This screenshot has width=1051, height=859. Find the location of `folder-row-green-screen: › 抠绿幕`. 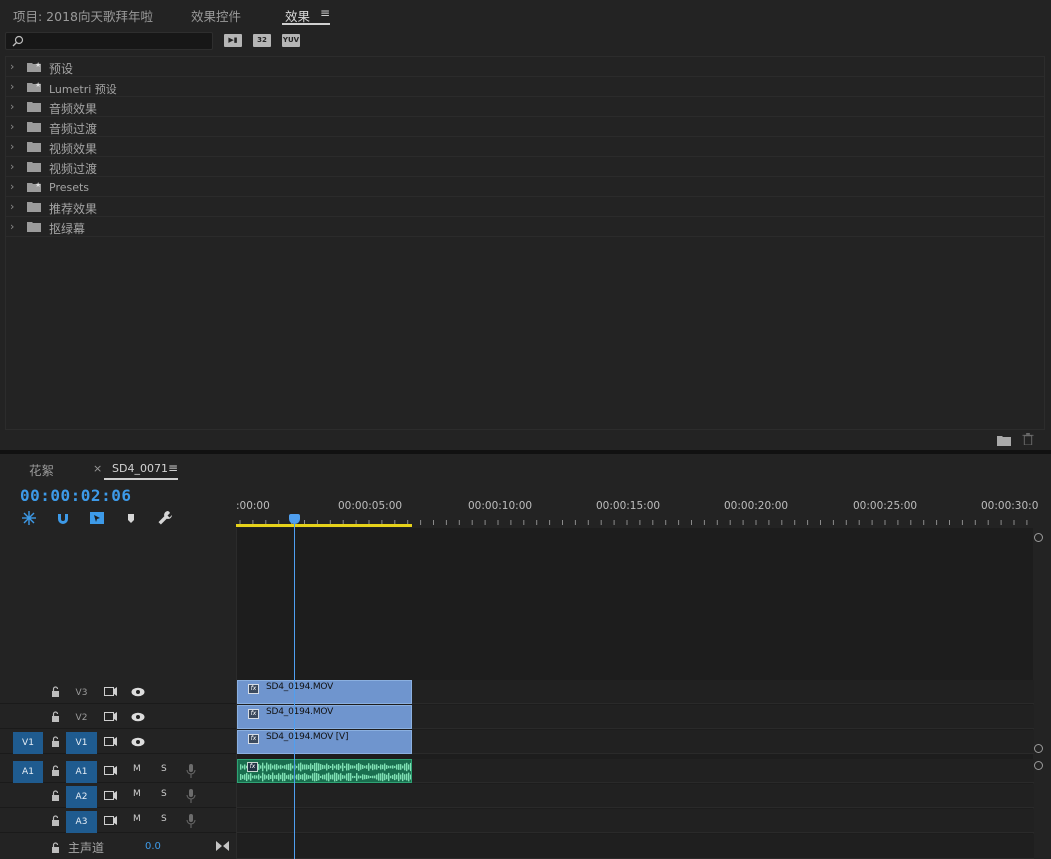

folder-row-green-screen: › 抠绿幕 is located at coordinates (525, 227).